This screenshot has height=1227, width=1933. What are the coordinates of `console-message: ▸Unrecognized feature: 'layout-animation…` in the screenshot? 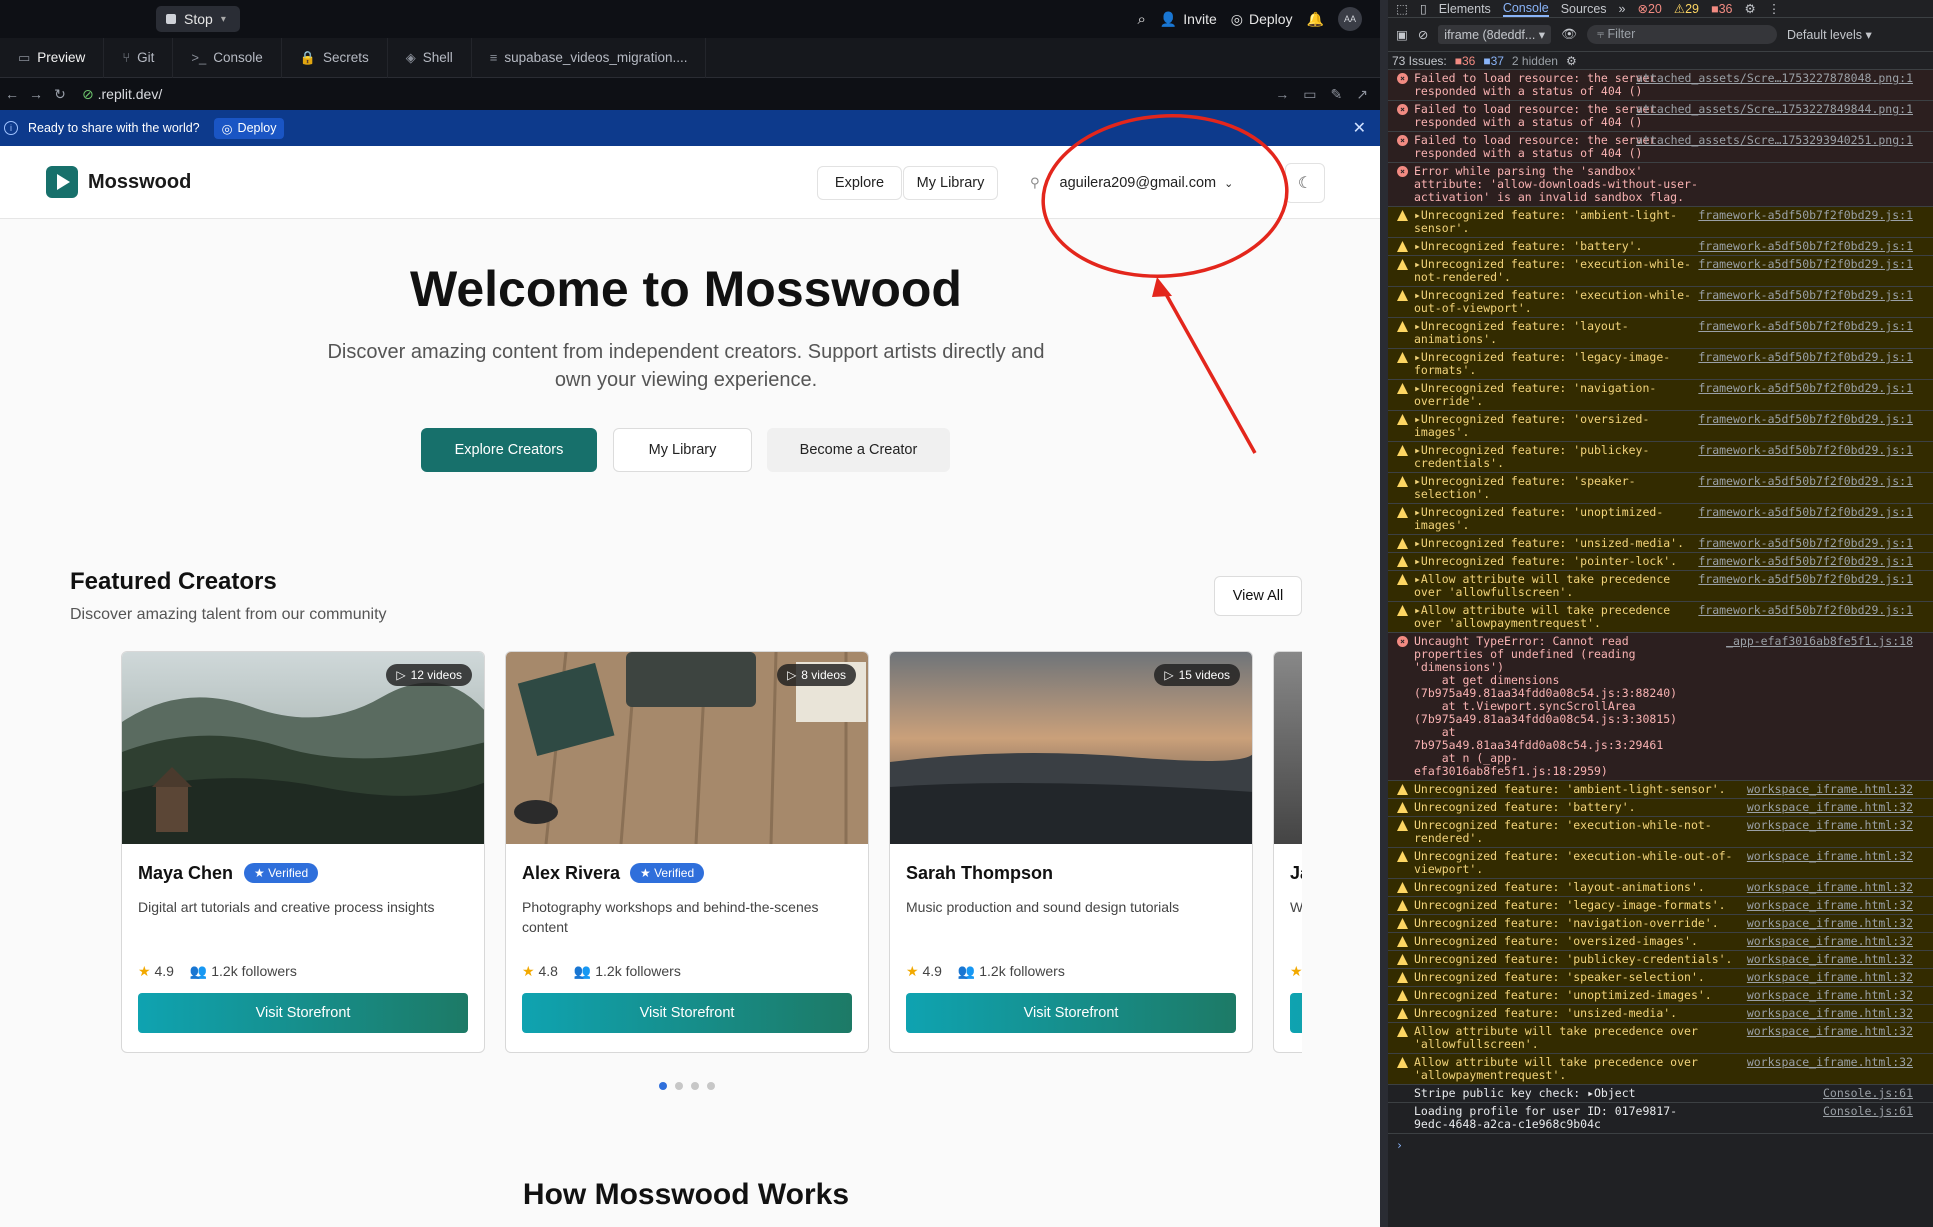 It's located at (1660, 333).